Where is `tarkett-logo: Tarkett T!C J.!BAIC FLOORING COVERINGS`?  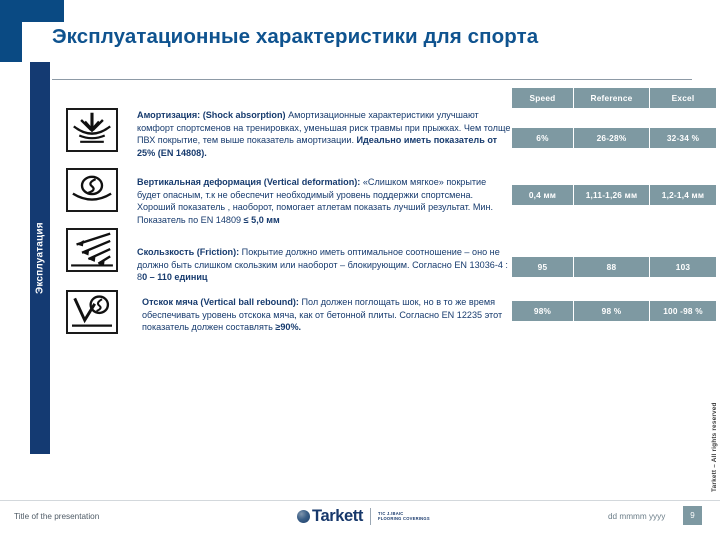
tarkett-logo: Tarkett T!C J.!BAIC FLOORING COVERINGS is located at coordinates (363, 516).